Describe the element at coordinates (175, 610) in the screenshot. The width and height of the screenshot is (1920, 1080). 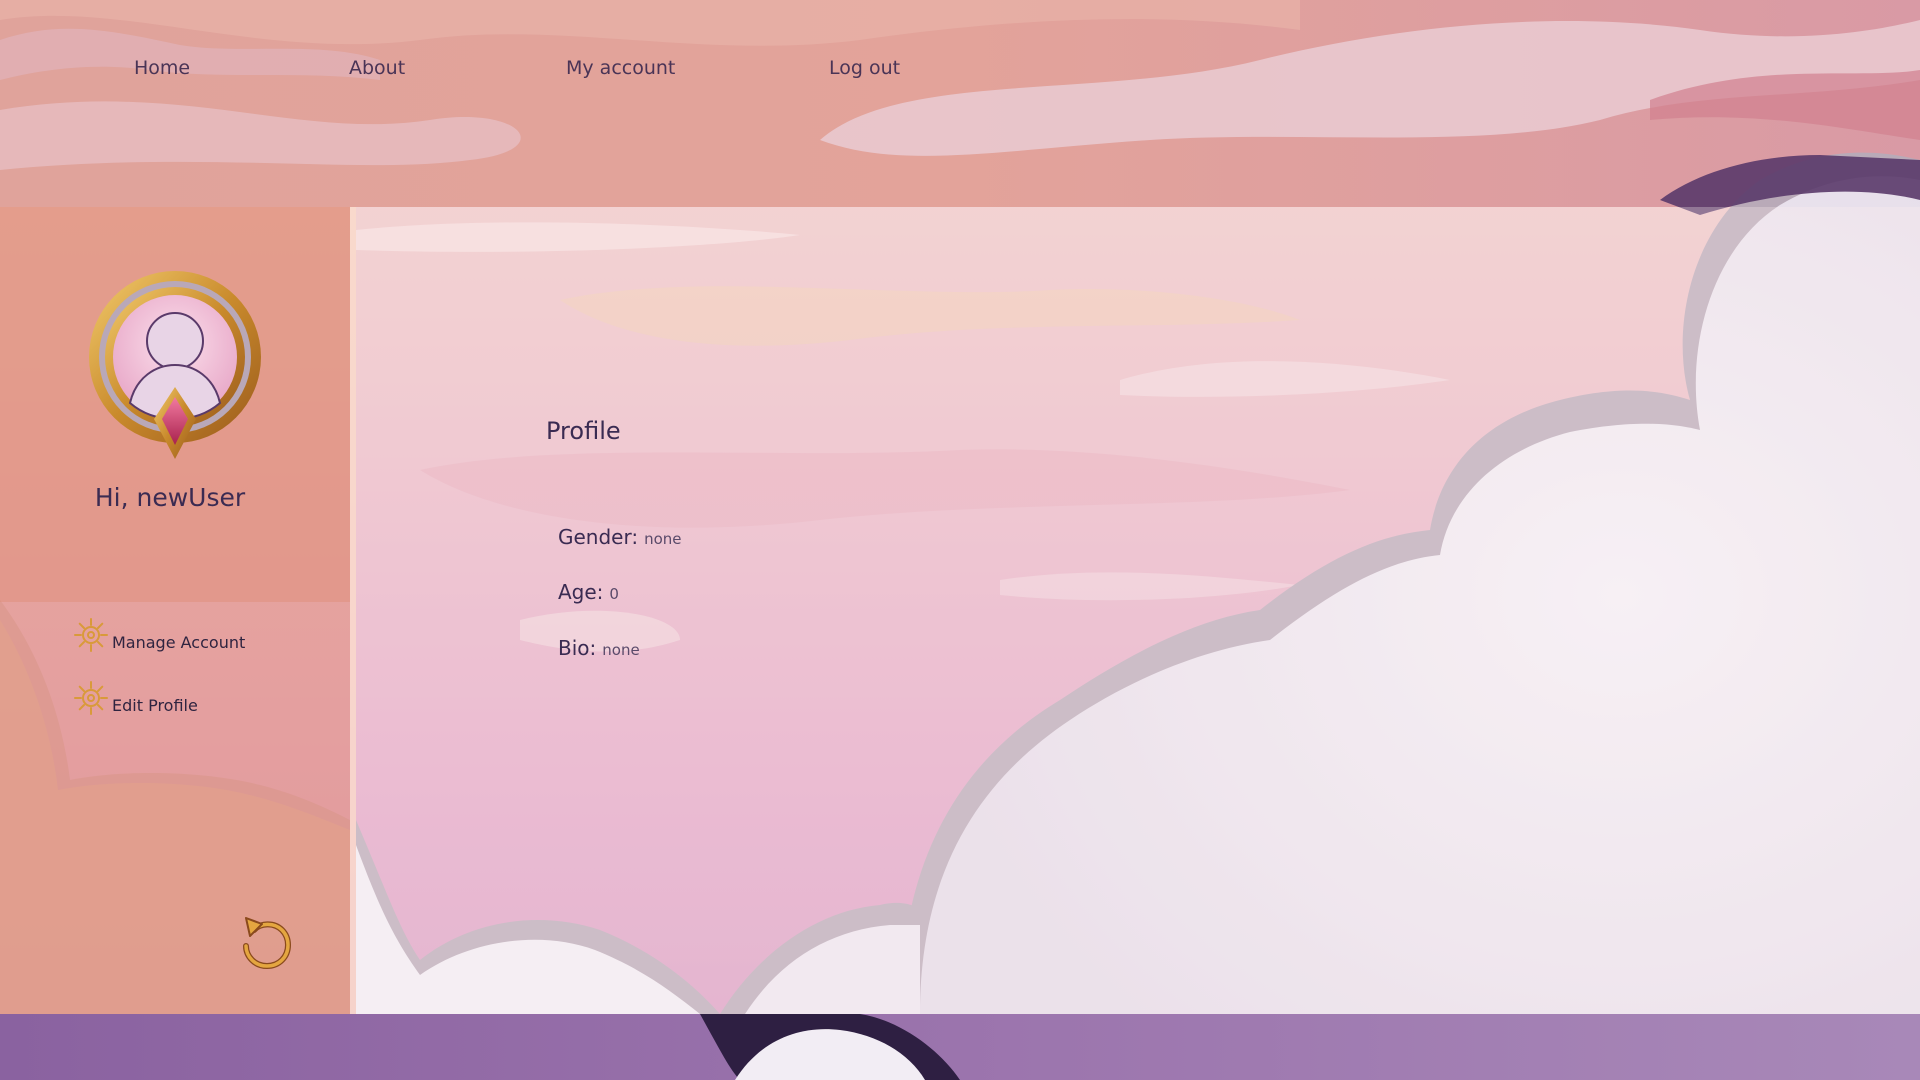
I see `sidebar: Hi, newUser Manage Account Edit Profile` at that location.